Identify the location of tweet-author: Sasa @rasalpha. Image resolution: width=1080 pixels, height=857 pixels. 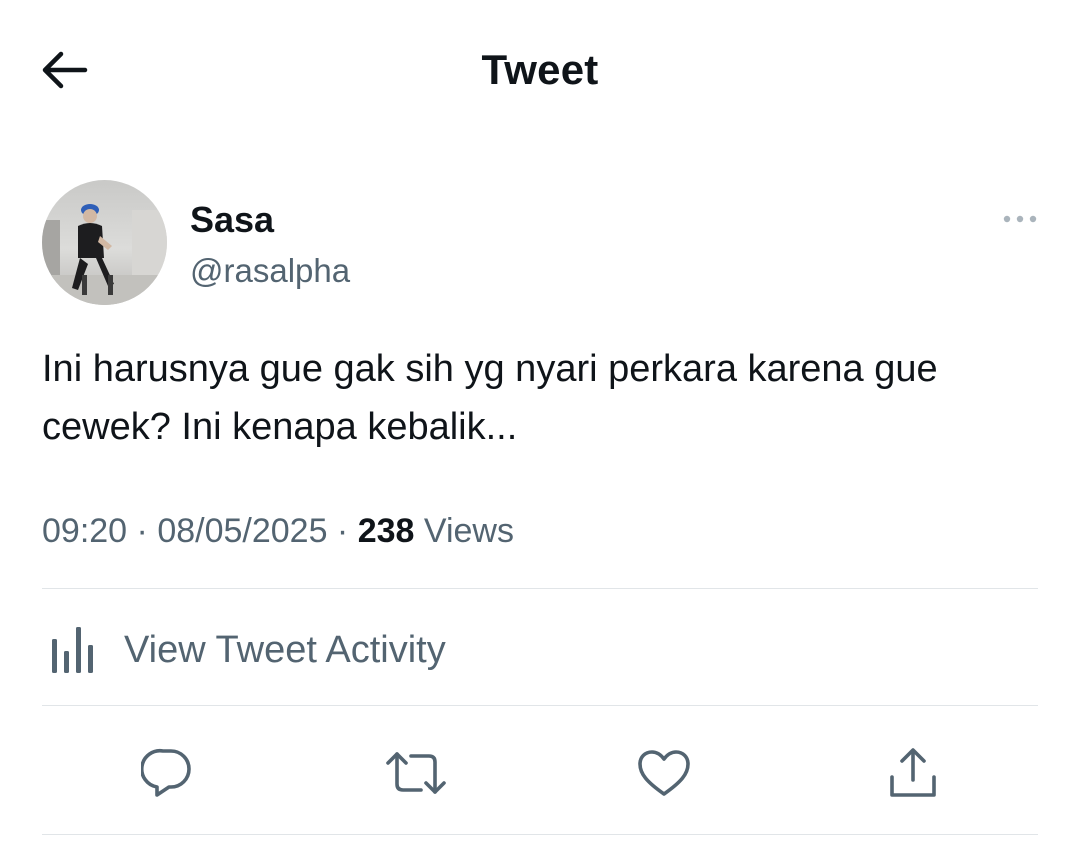
(542, 245).